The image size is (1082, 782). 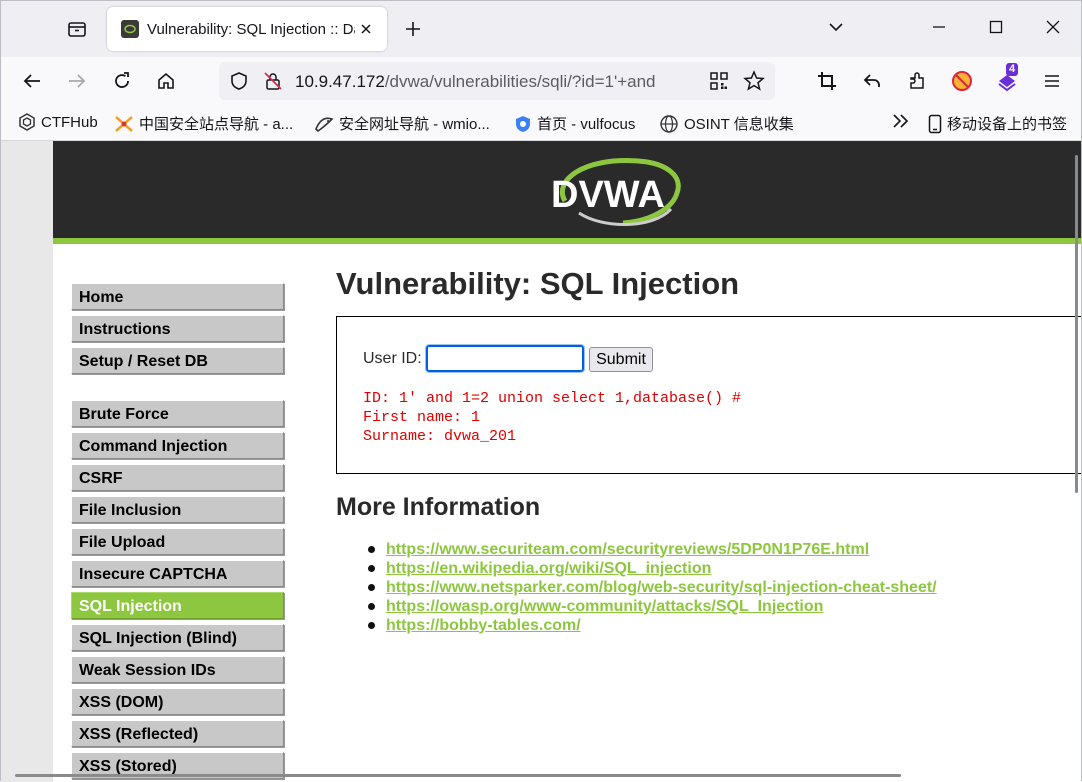 I want to click on url-path: /dvwa/vulnerabilities/sqli/?id=1'+and, so click(x=520, y=81).